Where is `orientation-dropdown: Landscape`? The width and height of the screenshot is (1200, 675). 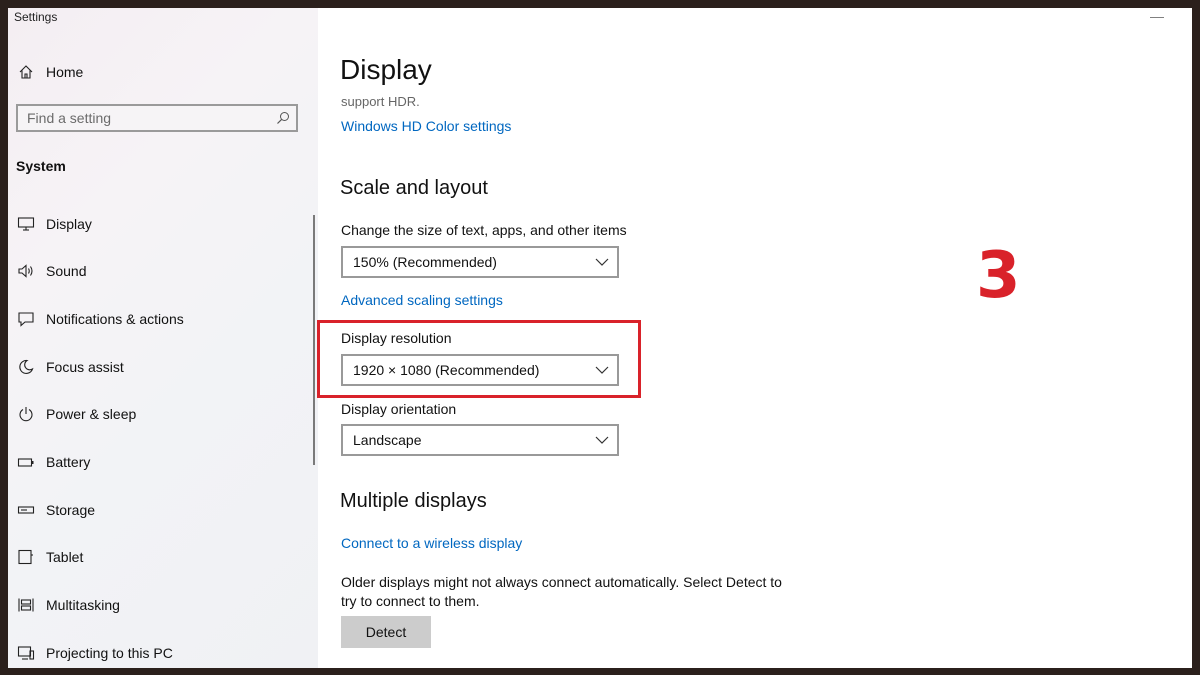
orientation-dropdown: Landscape is located at coordinates (480, 440).